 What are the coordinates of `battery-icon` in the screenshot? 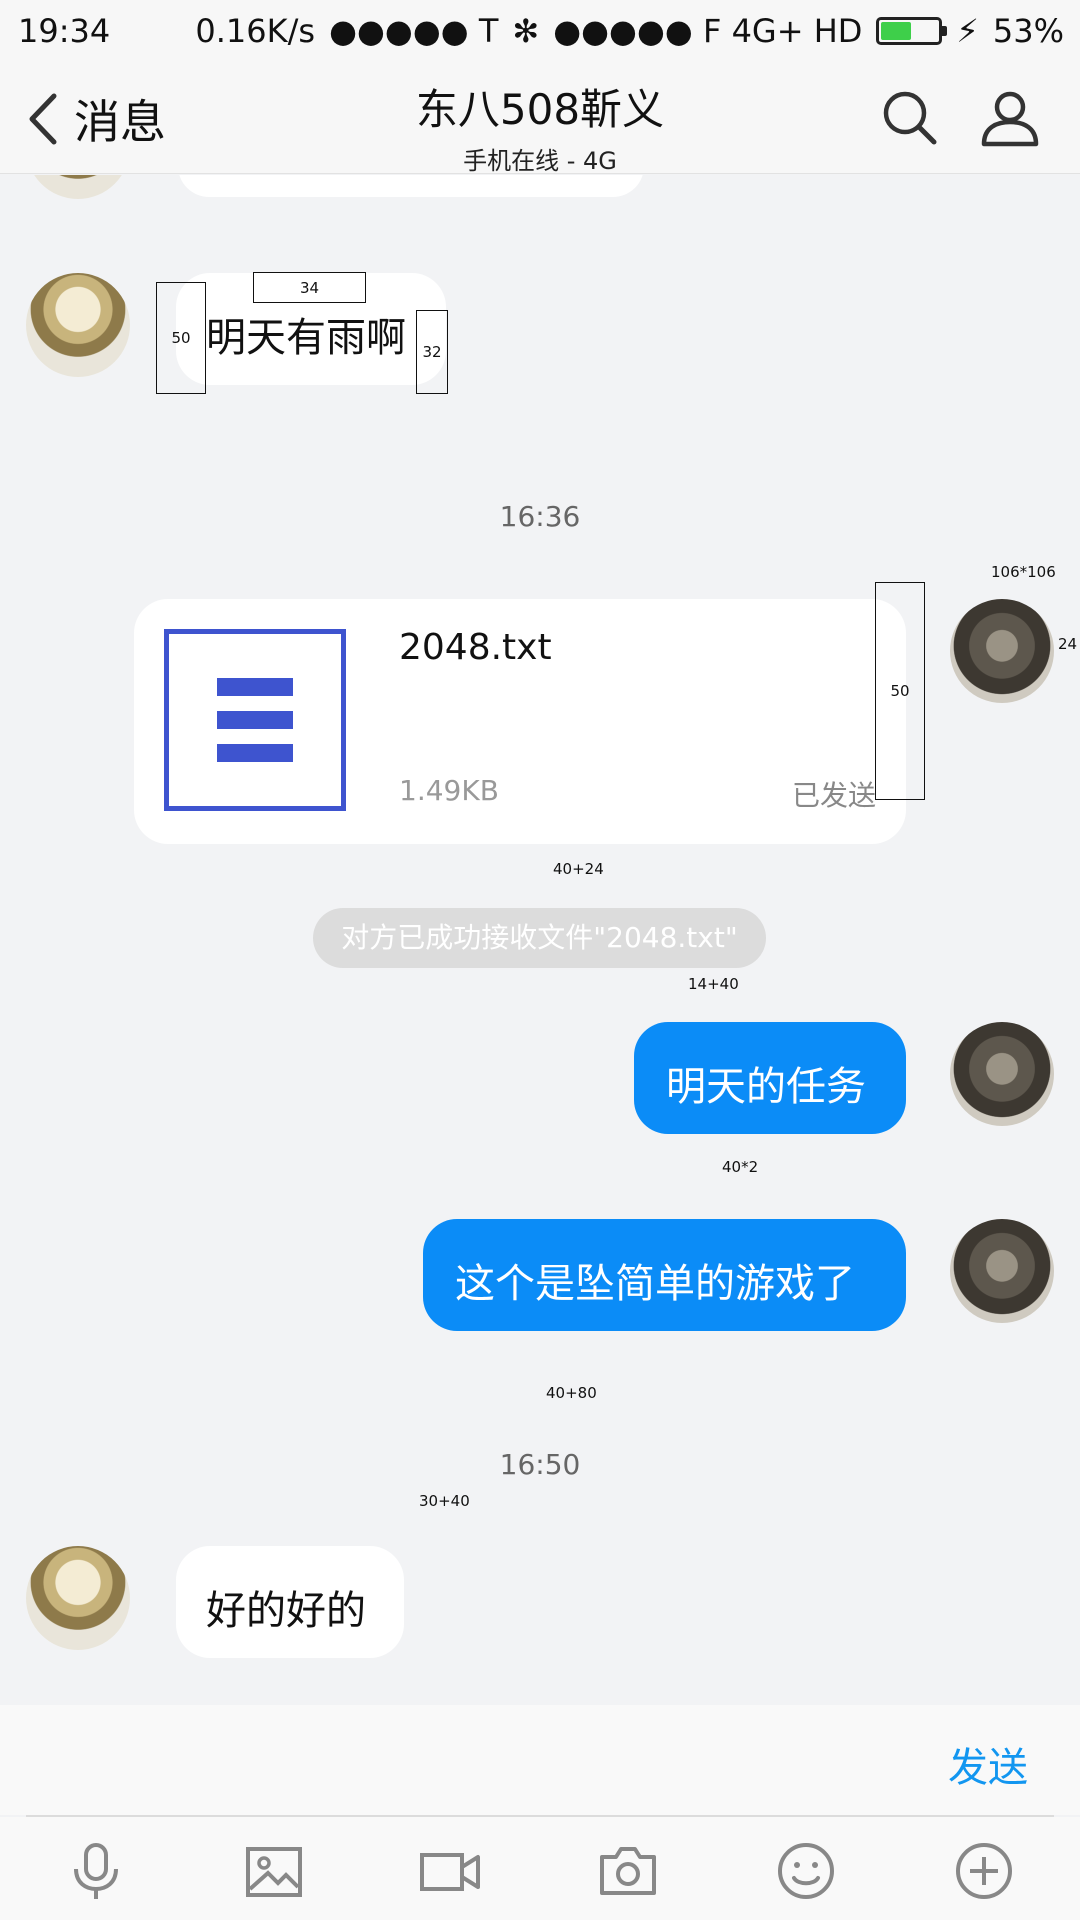 It's located at (912, 31).